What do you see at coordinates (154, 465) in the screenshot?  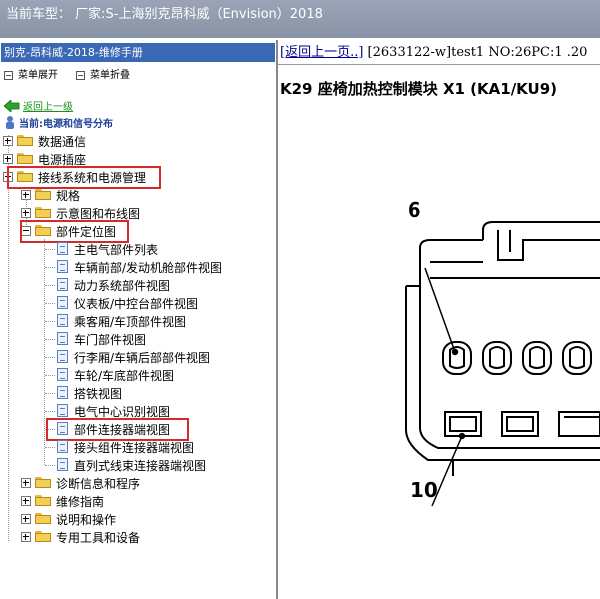 I see `tree-item-inline-connector-view: 直列式线束连接器端视图` at bounding box center [154, 465].